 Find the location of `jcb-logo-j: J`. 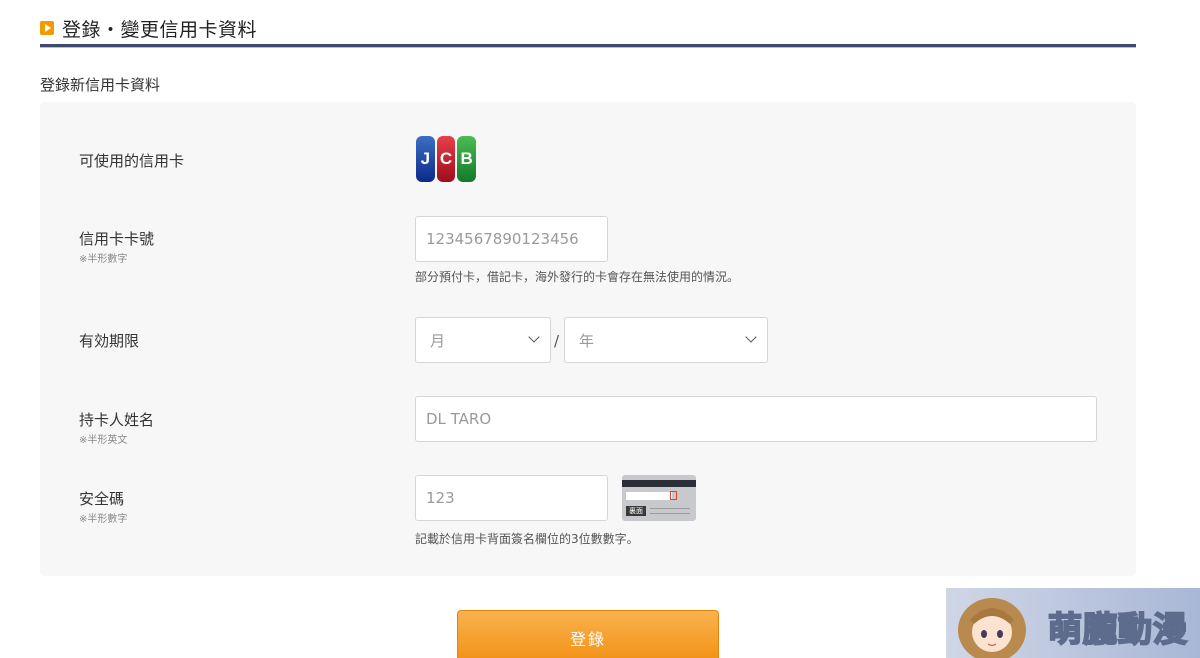

jcb-logo-j: J is located at coordinates (425, 159).